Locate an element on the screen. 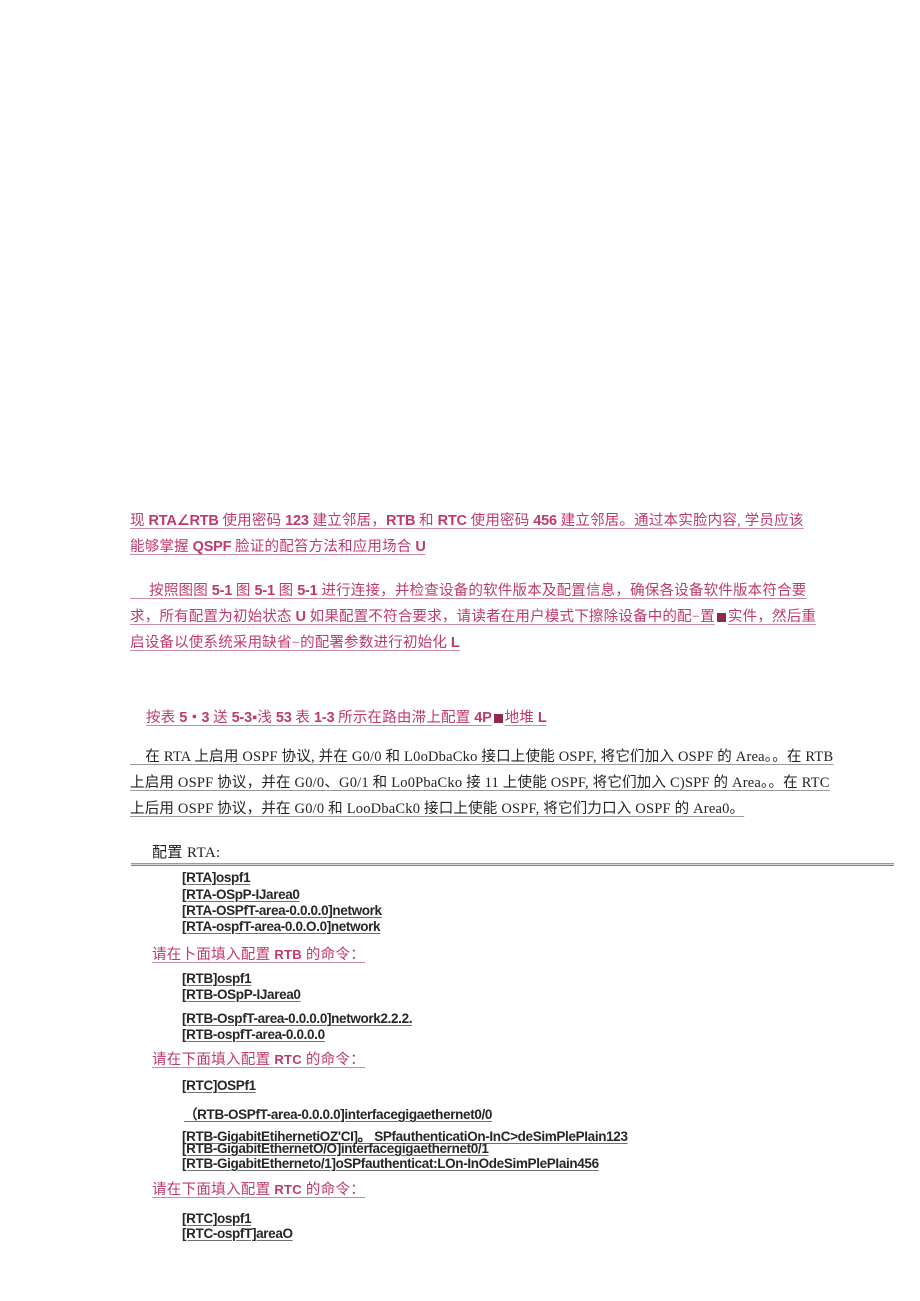 The width and height of the screenshot is (920, 1301). prompt-rtb-post: 的命令： is located at coordinates (333, 955).